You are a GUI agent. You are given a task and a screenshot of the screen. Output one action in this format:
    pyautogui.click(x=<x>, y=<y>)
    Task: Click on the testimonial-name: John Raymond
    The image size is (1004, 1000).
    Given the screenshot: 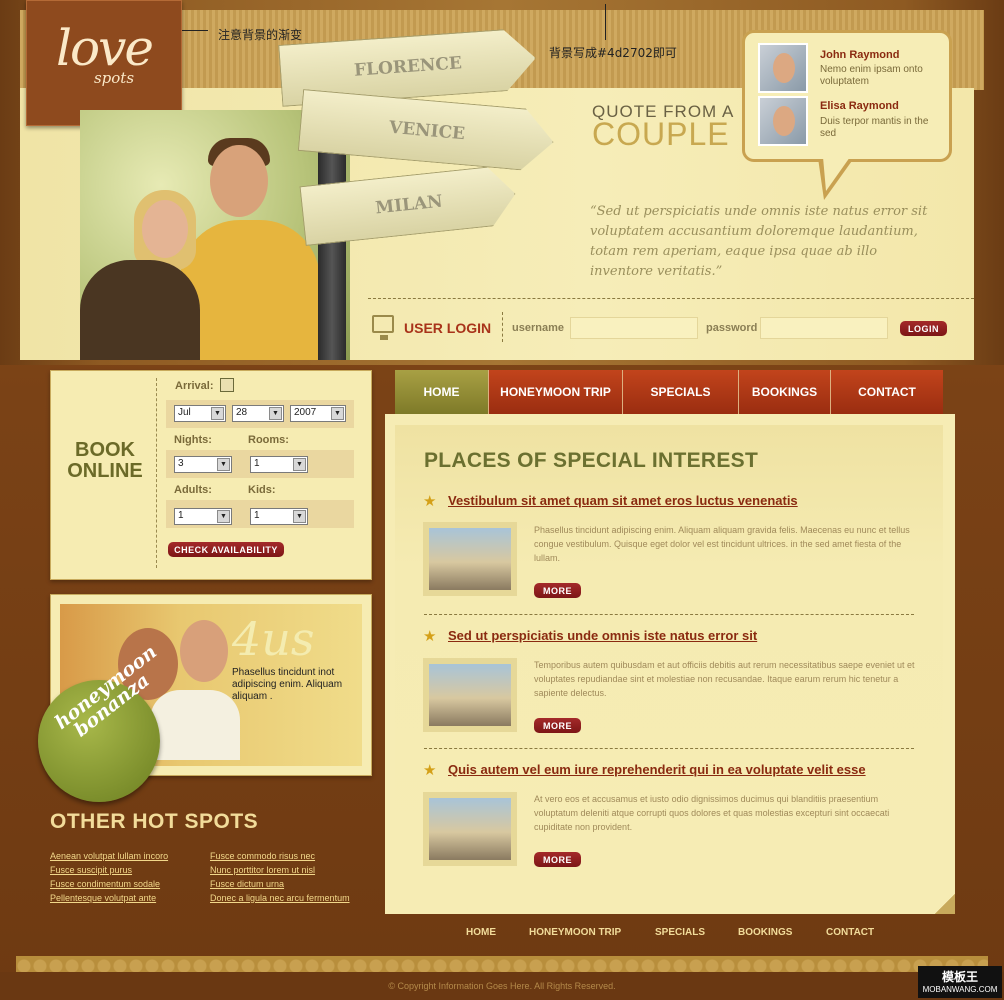 What is the action you would take?
    pyautogui.click(x=860, y=55)
    